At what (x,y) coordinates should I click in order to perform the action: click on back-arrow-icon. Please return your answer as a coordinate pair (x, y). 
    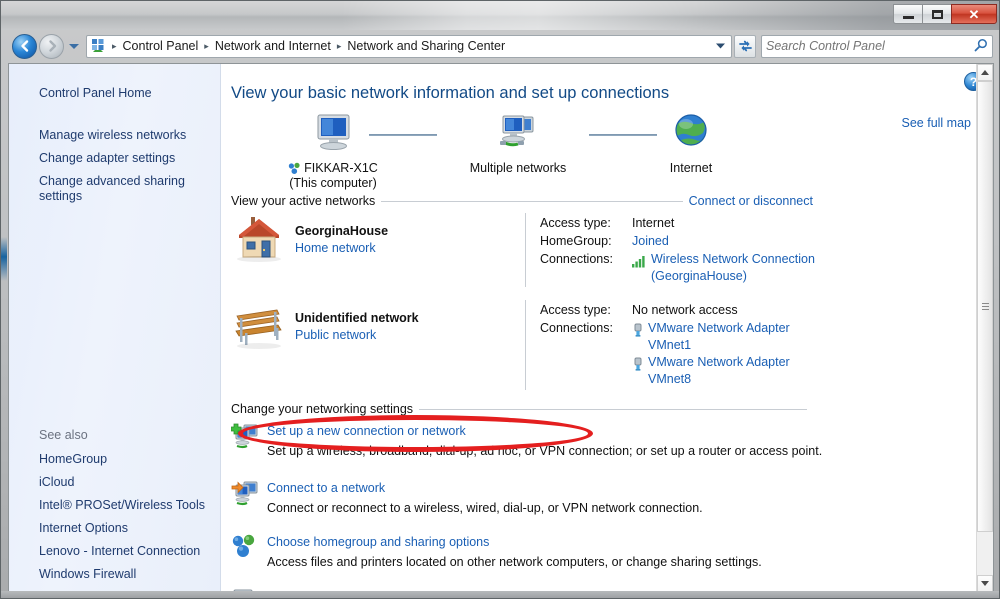
    Looking at the image, I should click on (24, 46).